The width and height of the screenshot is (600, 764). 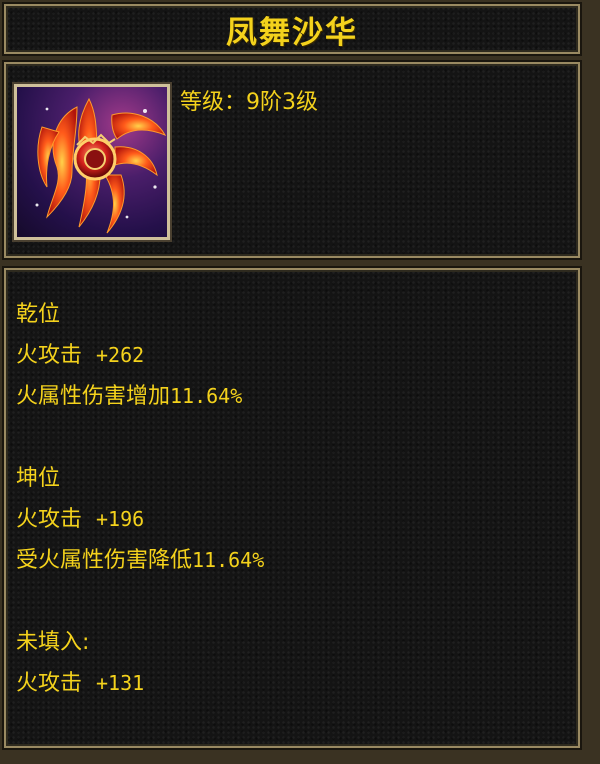 What do you see at coordinates (53, 642) in the screenshot?
I see `slot-heading: 未填入:` at bounding box center [53, 642].